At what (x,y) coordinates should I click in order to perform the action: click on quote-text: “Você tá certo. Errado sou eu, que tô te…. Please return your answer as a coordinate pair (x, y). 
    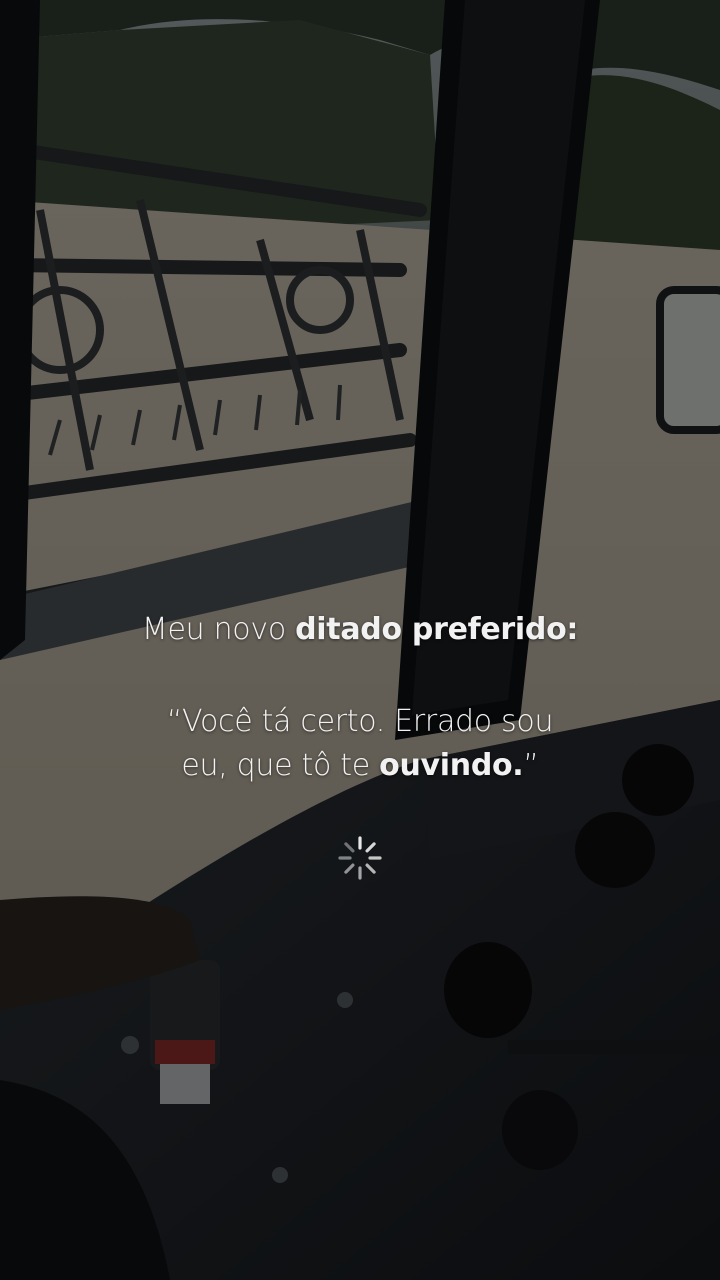
    Looking at the image, I should click on (360, 744).